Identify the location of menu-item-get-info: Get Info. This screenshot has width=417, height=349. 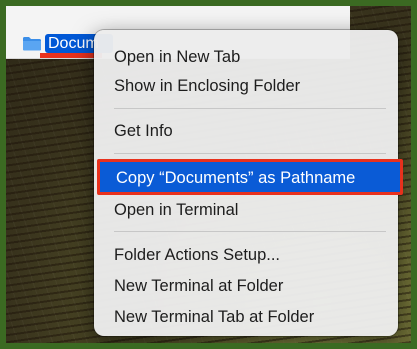
(246, 131).